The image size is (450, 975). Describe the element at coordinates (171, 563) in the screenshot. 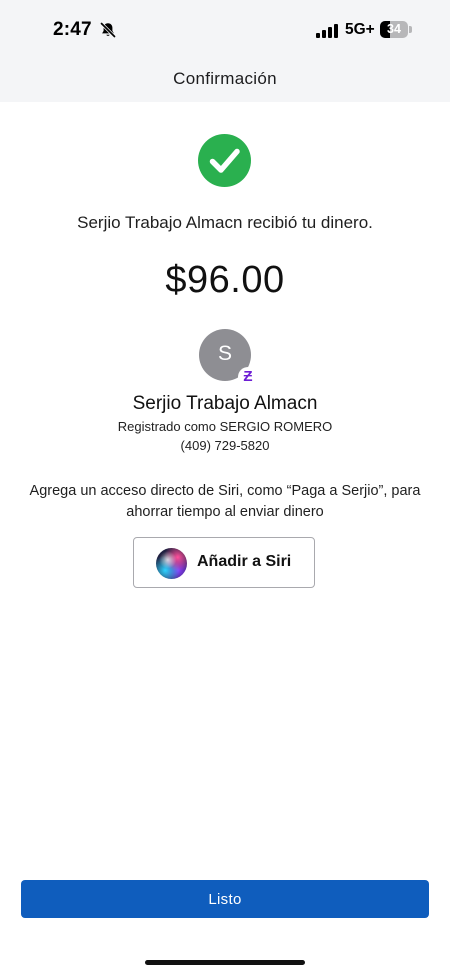

I see `siri-icon` at that location.